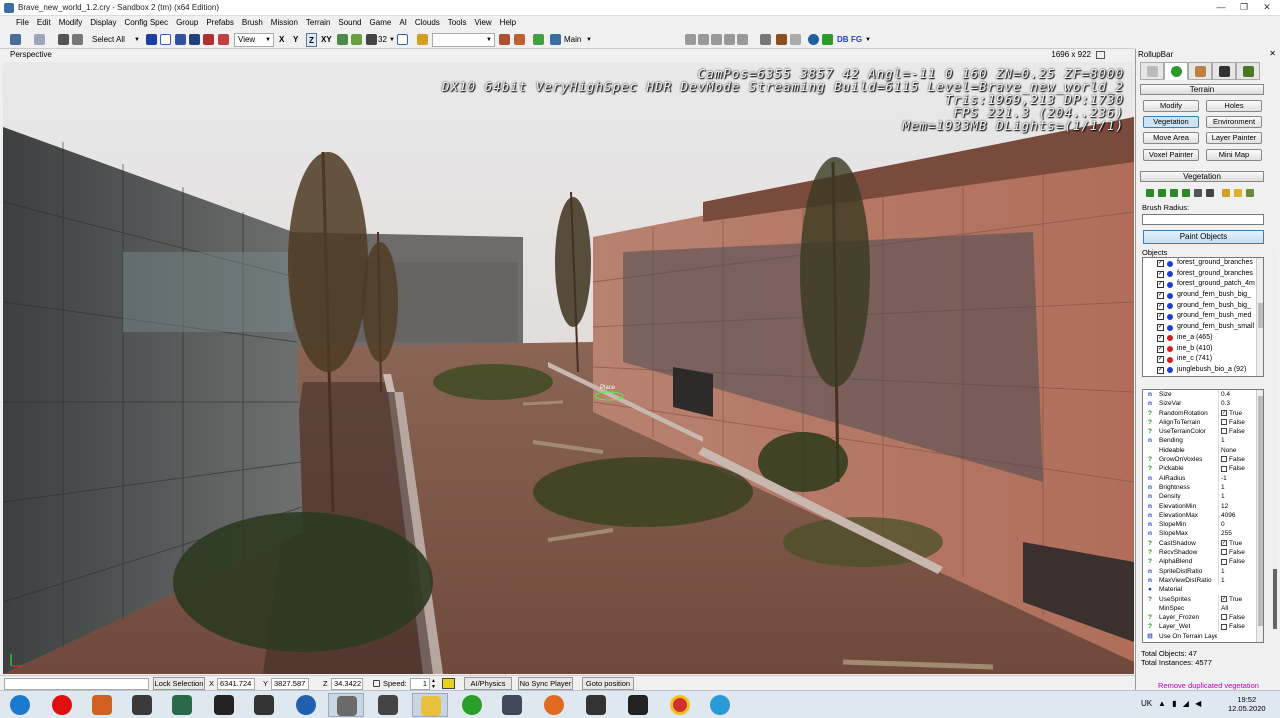 Image resolution: width=1280 pixels, height=718 pixels. I want to click on object-list-item: ✓ junglebush_bio_a (92), so click(1203, 370).